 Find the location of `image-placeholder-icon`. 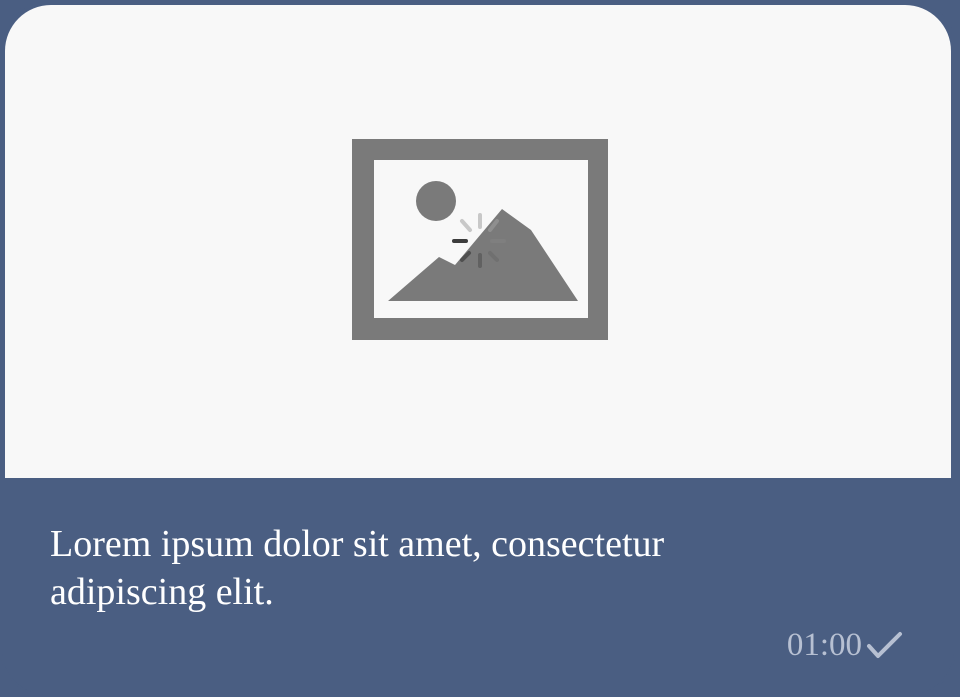

image-placeholder-icon is located at coordinates (480, 239).